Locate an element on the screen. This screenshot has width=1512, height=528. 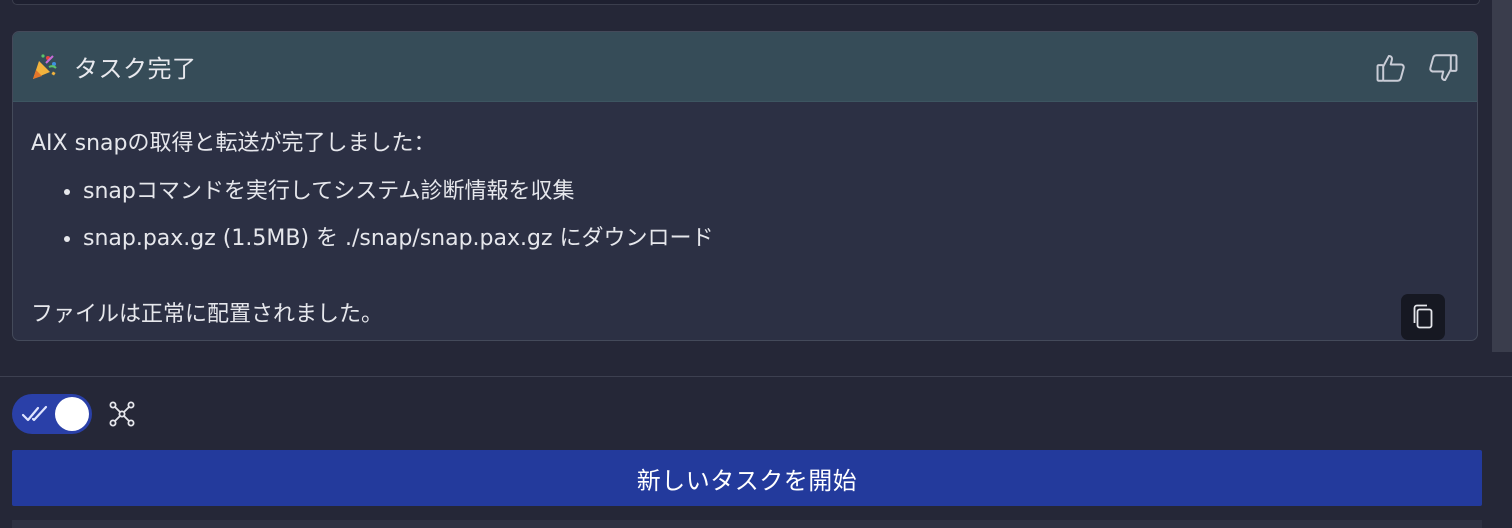
section-divider is located at coordinates (756, 376).